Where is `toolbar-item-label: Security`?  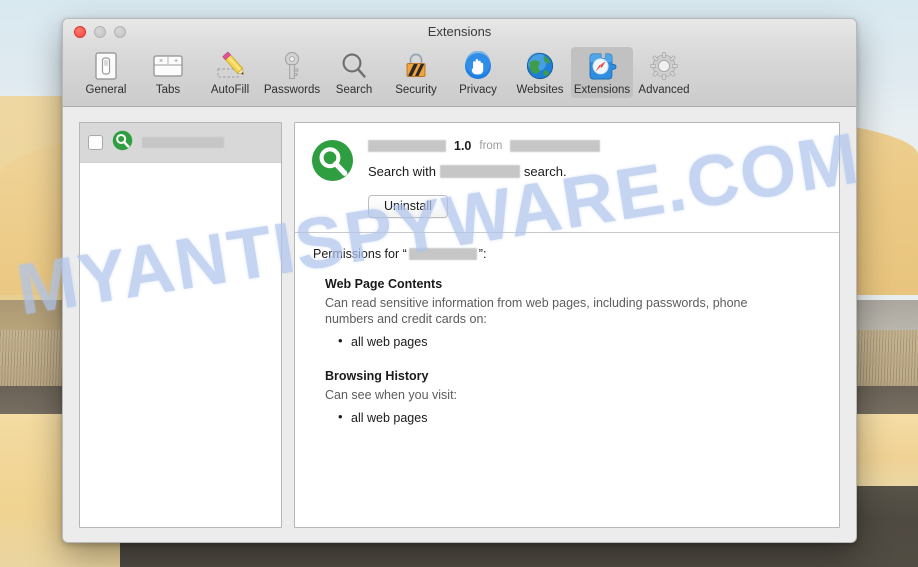
toolbar-item-label: Security is located at coordinates (416, 90).